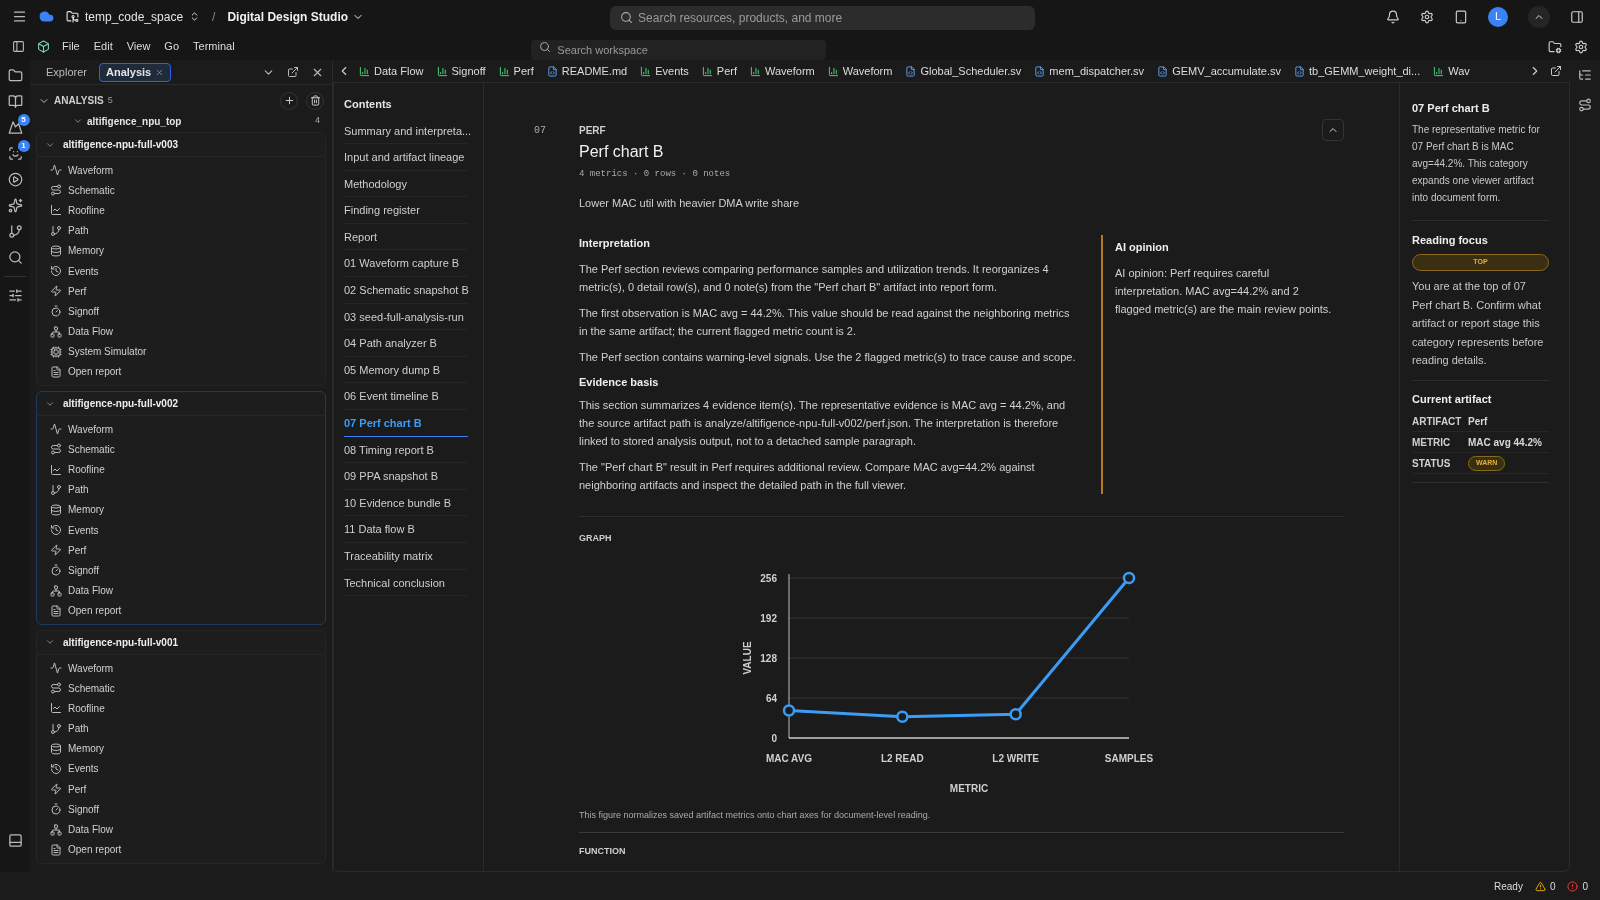 Image resolution: width=1600 pixels, height=900 pixels. Describe the element at coordinates (15, 840) in the screenshot. I see `panel-bottom-icon` at that location.